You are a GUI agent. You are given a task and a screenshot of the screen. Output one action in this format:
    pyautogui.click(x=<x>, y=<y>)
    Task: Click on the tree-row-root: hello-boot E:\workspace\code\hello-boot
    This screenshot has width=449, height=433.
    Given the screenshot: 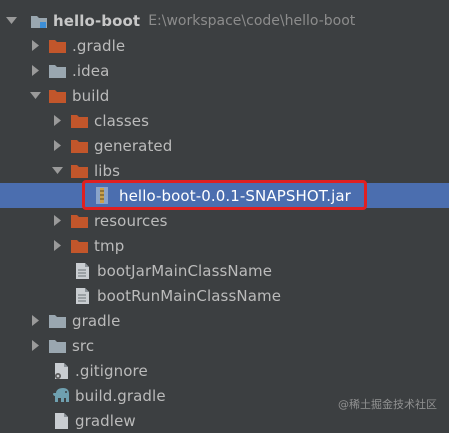 What is the action you would take?
    pyautogui.click(x=224, y=20)
    